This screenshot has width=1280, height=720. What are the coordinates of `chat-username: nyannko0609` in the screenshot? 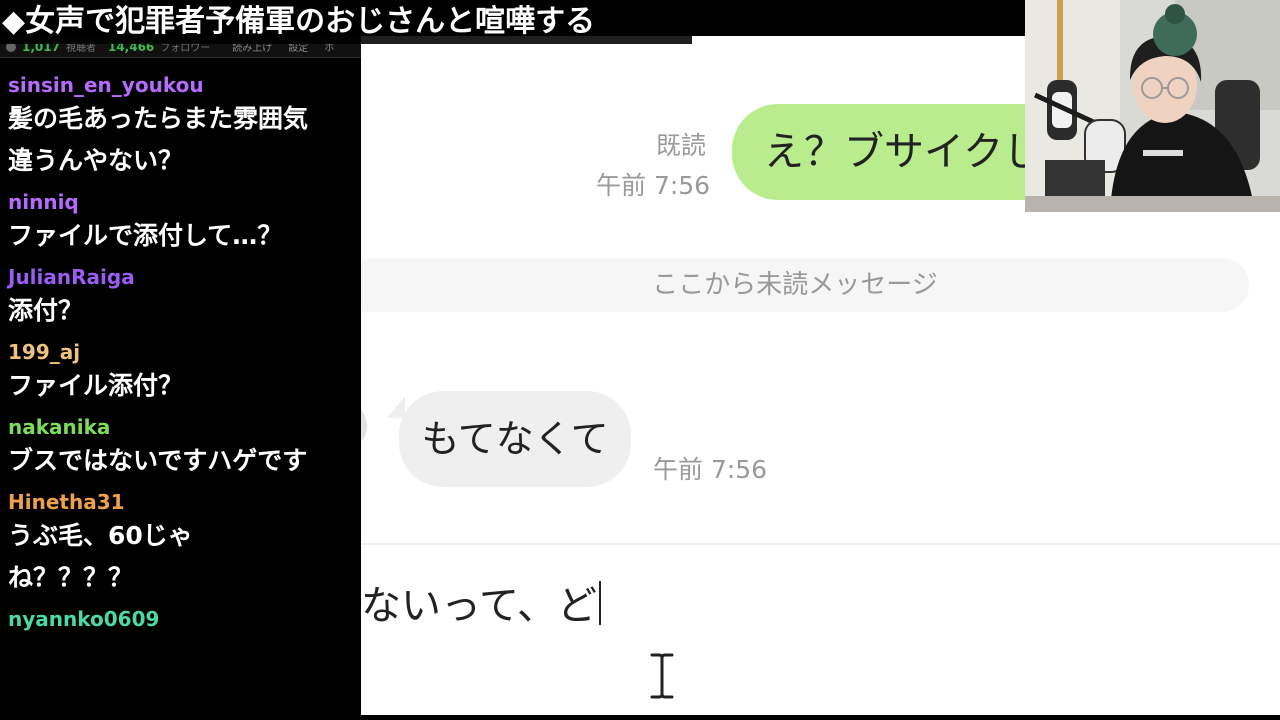 It's located at (184, 619).